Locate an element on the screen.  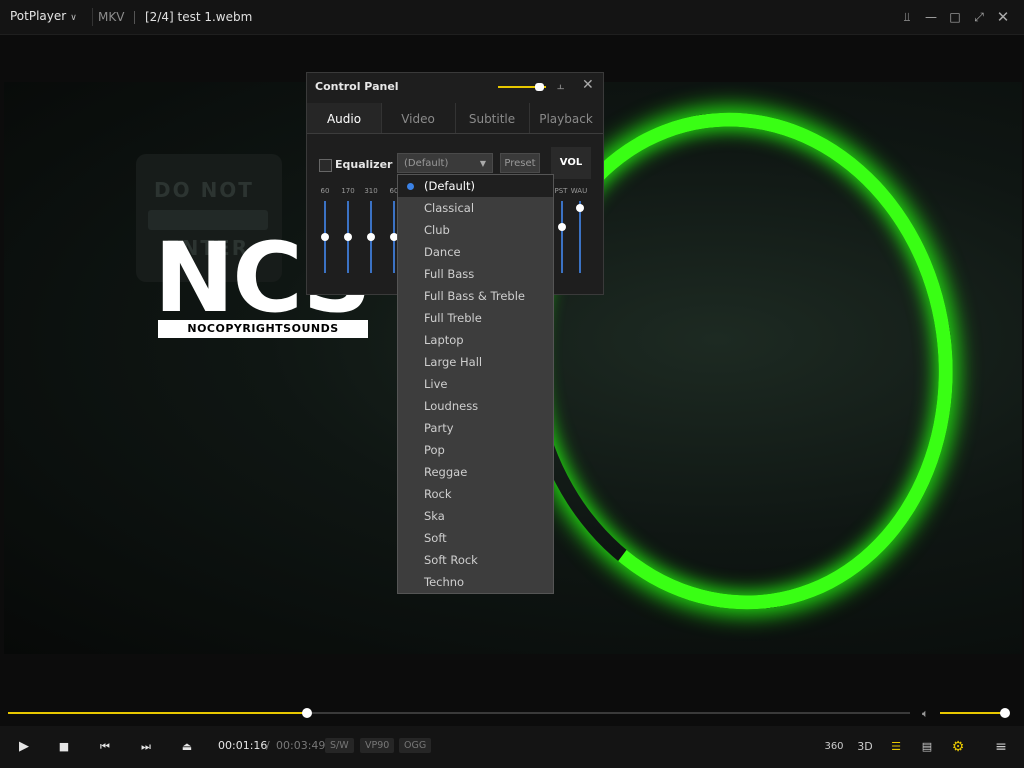
preset-dropdown: (Default) ▼ is located at coordinates (445, 163).